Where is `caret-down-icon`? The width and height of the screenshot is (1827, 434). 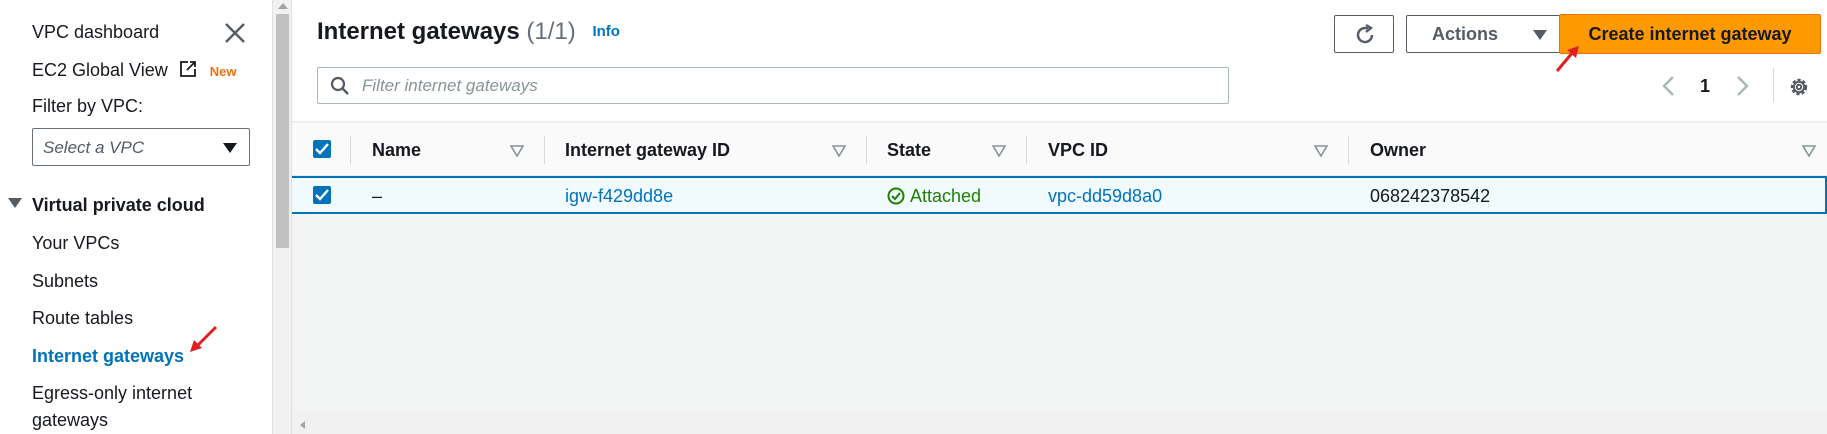
caret-down-icon is located at coordinates (15, 203).